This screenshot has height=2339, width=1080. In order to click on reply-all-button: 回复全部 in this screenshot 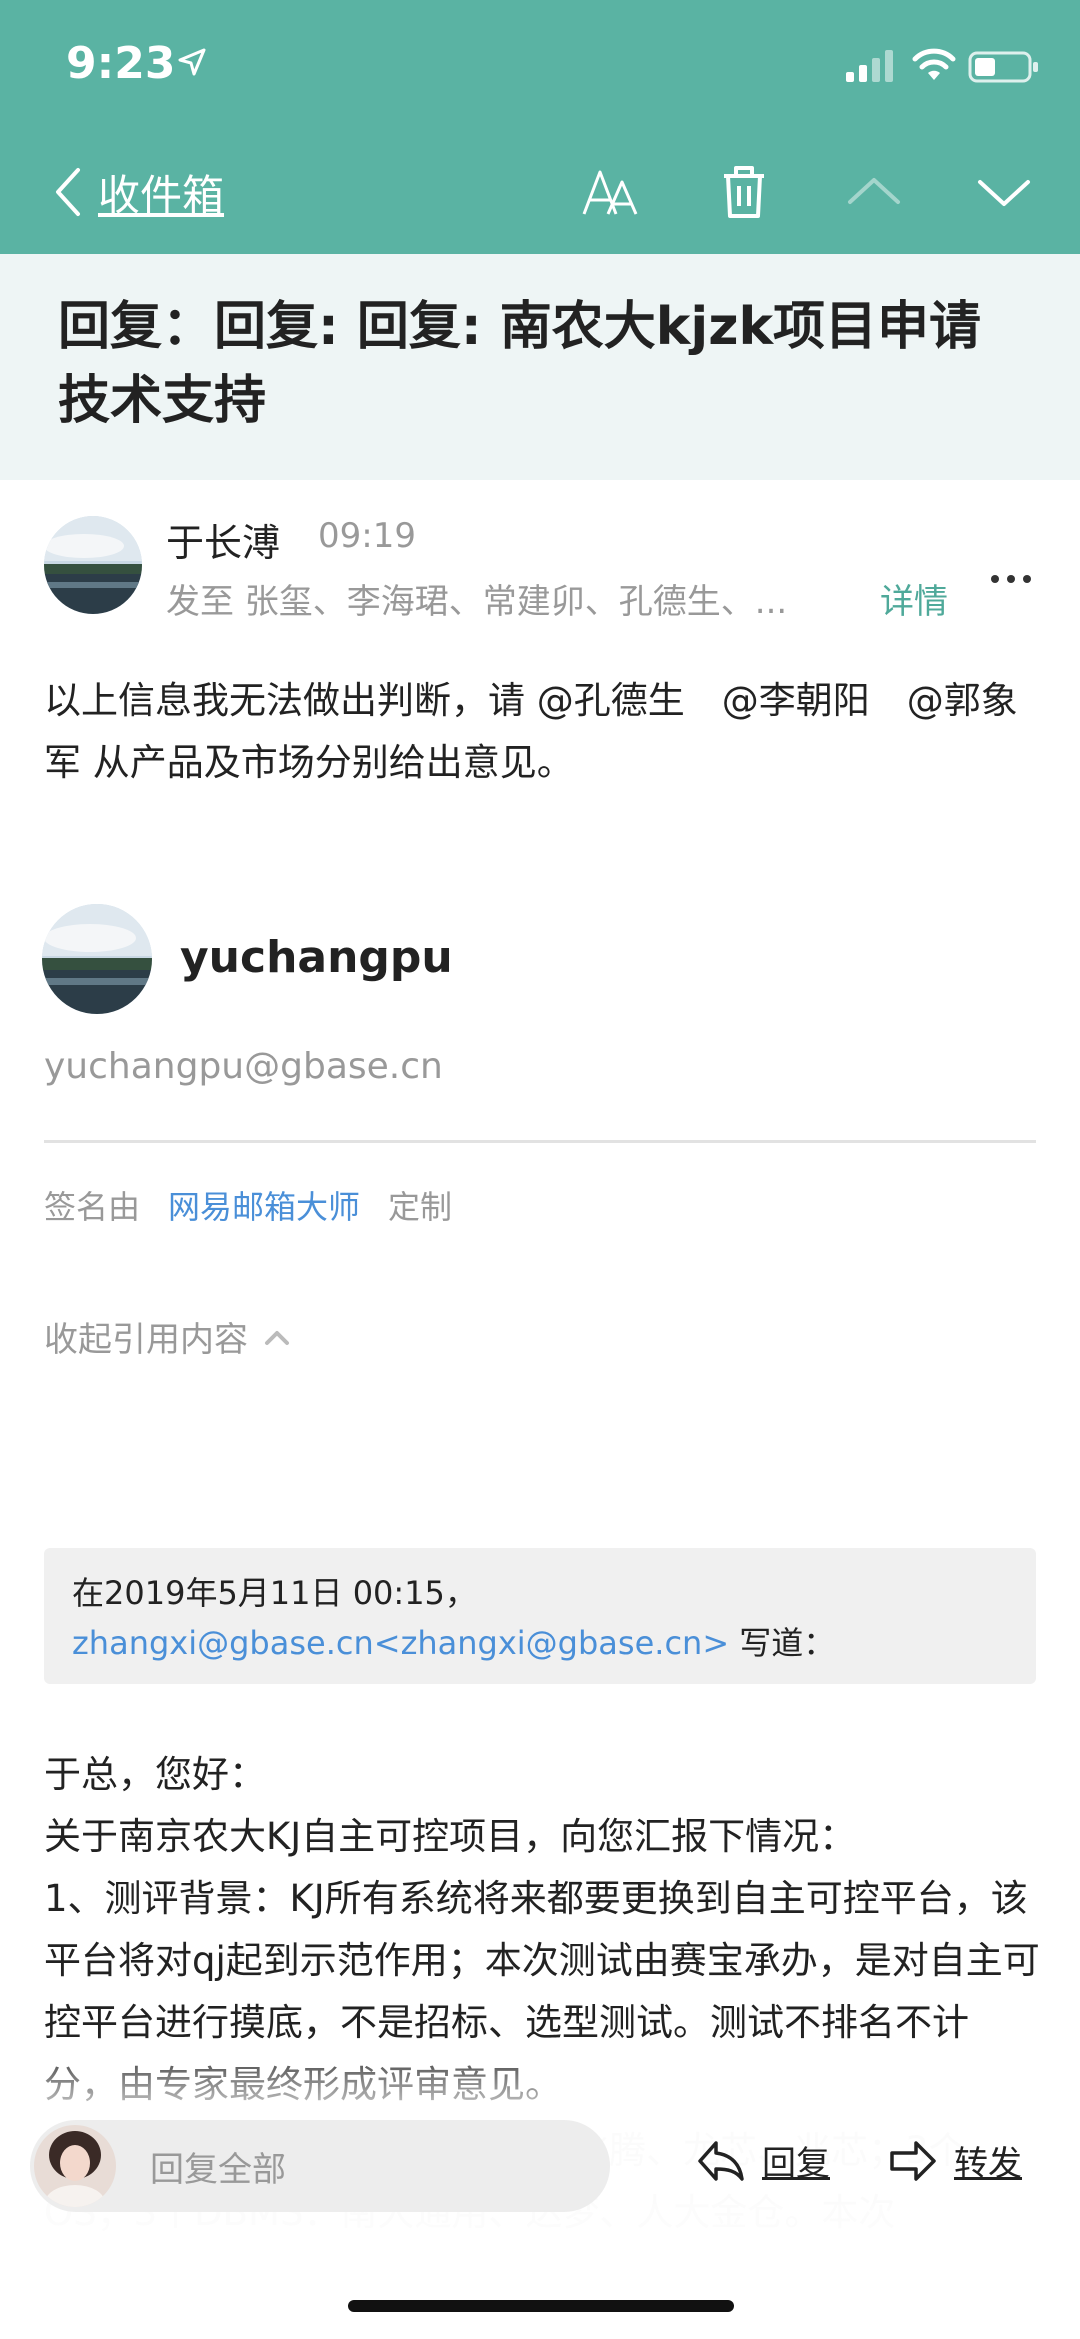, I will do `click(320, 2166)`.